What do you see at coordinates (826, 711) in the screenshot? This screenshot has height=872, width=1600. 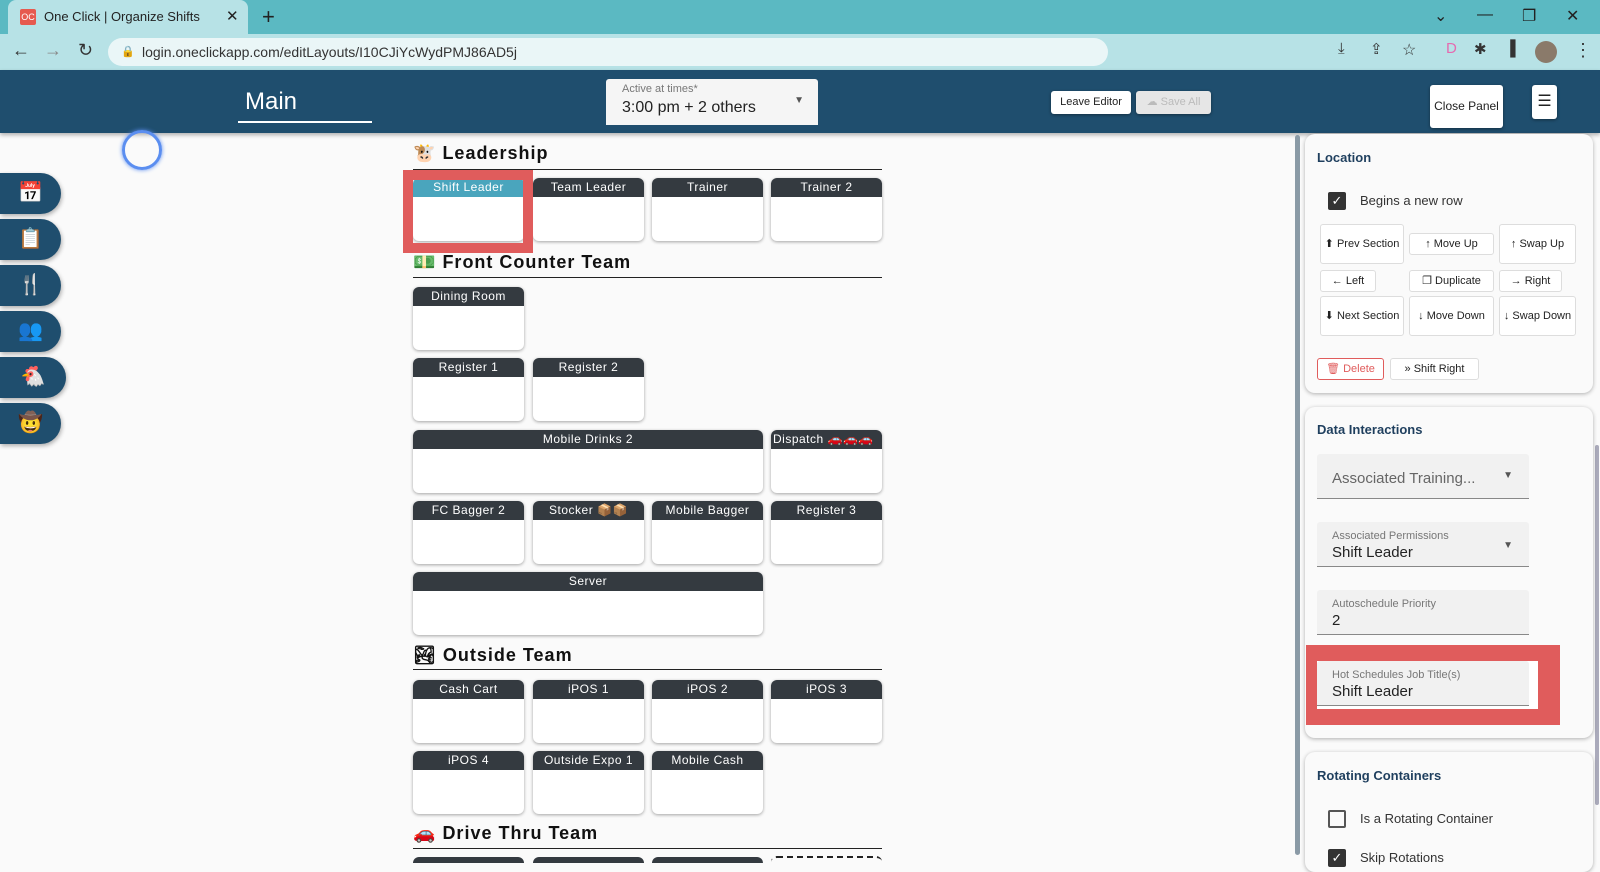 I see `position-card: iPOS 3` at bounding box center [826, 711].